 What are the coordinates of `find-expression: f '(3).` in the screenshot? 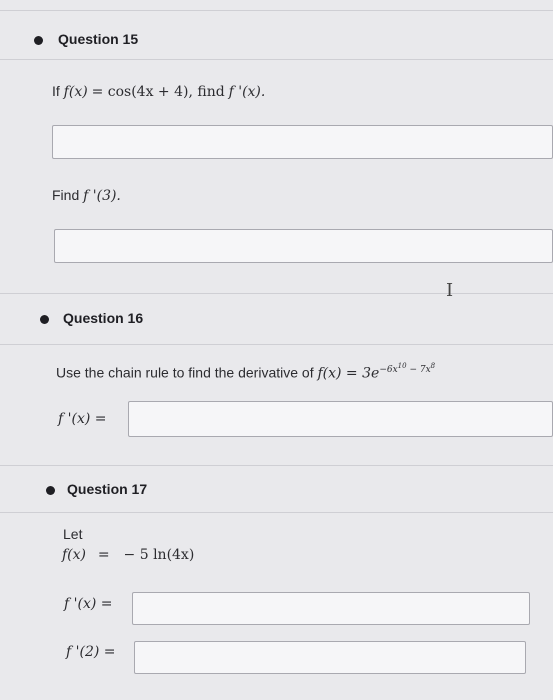 It's located at (102, 196).